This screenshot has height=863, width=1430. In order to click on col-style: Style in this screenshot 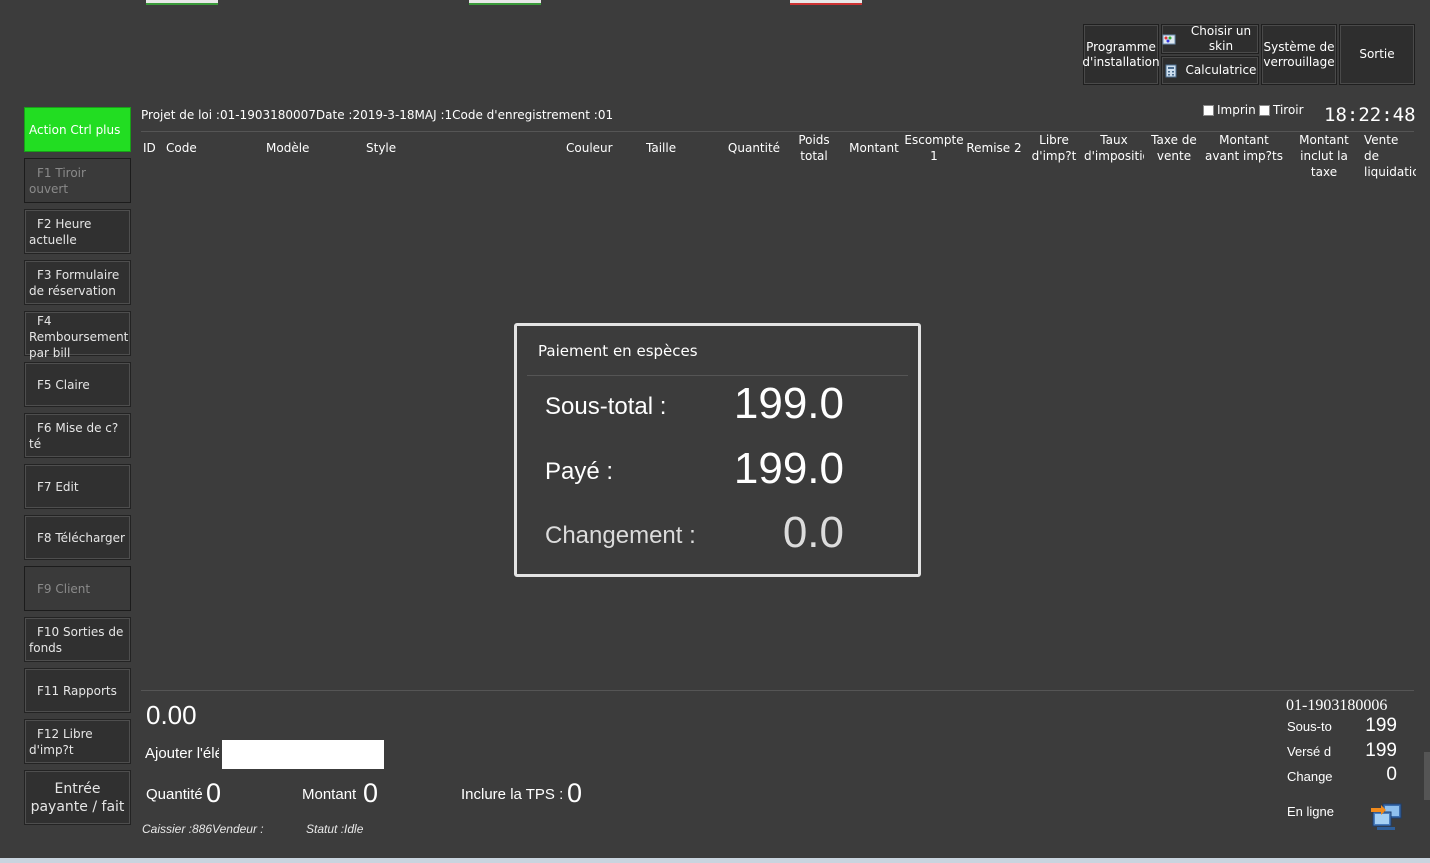, I will do `click(396, 148)`.